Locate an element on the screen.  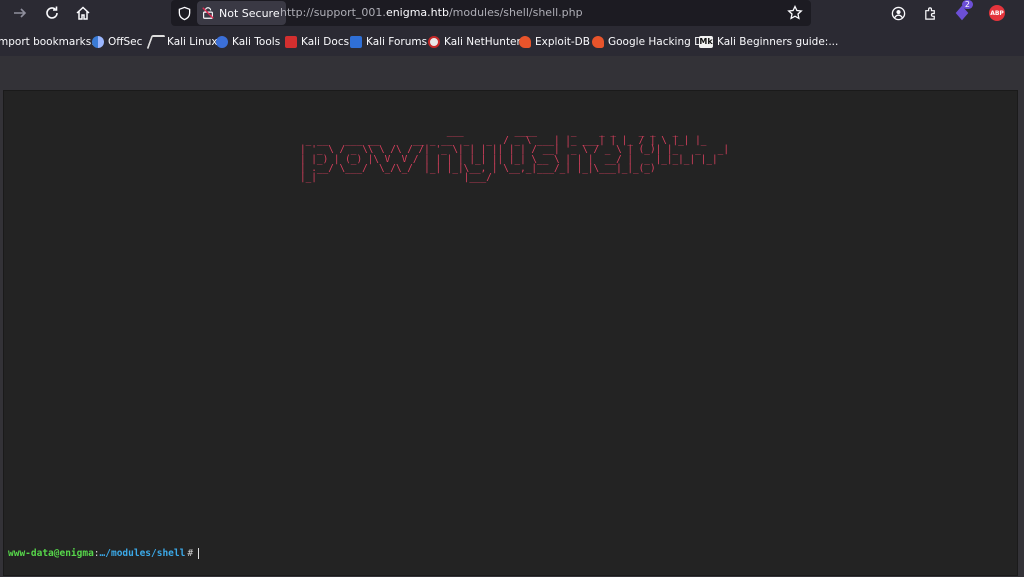
home-button is located at coordinates (83, 13).